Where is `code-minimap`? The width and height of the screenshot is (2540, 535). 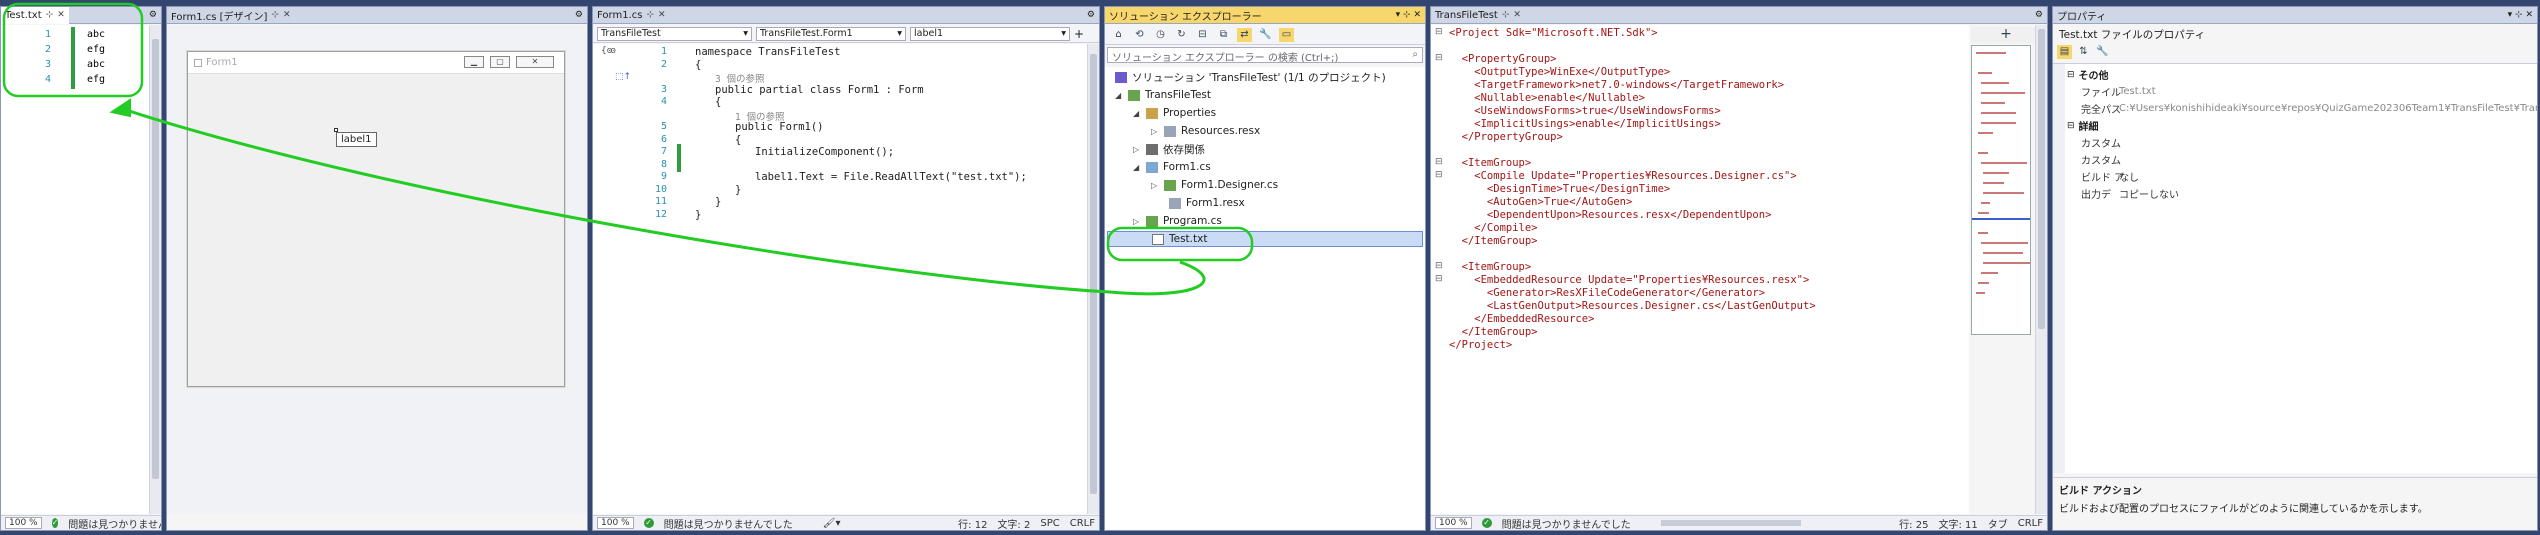
code-minimap is located at coordinates (2001, 190).